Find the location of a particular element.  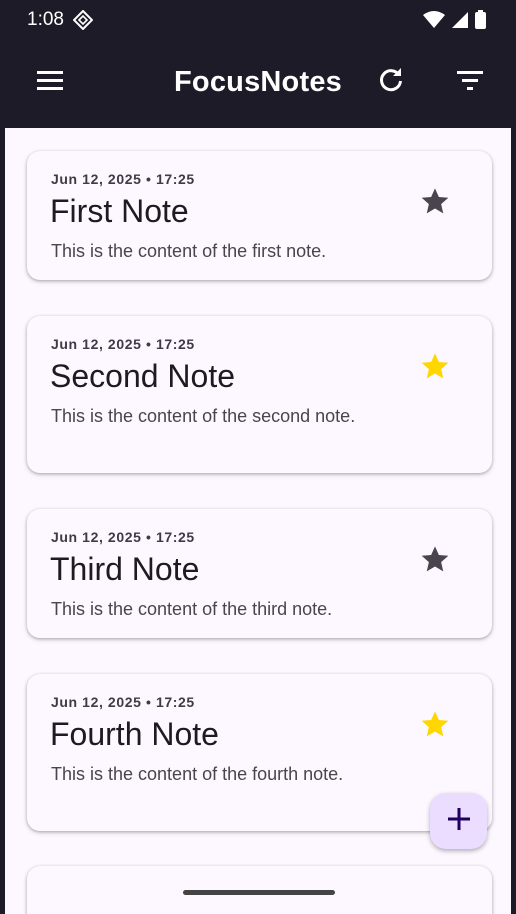

note-content: This is the content of the first note. is located at coordinates (189, 251).